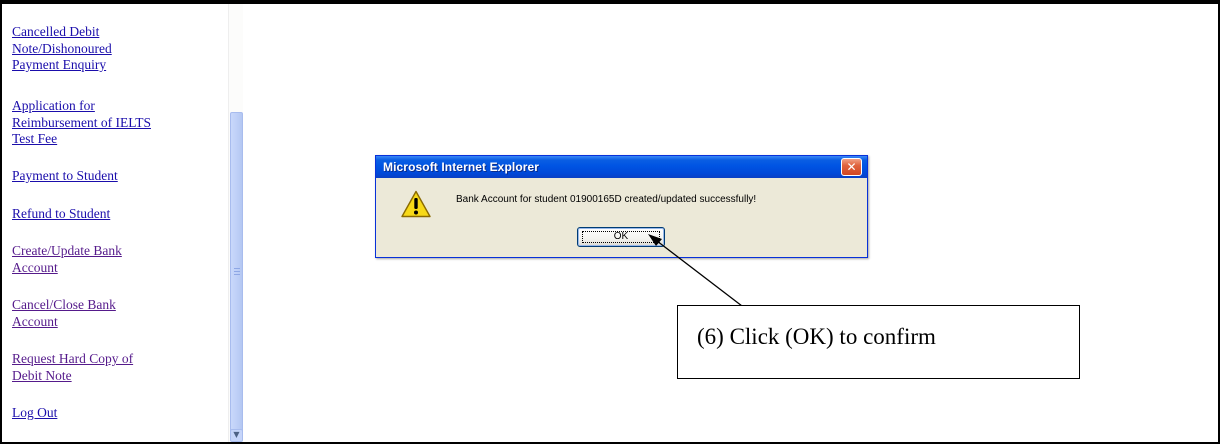  I want to click on scrollbar-thumb, so click(236, 273).